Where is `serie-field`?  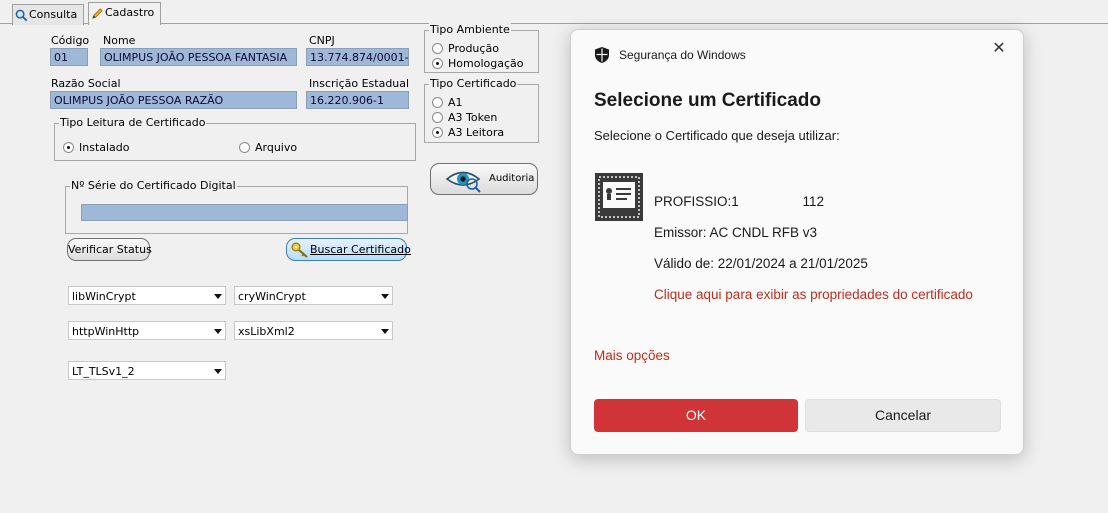
serie-field is located at coordinates (244, 212).